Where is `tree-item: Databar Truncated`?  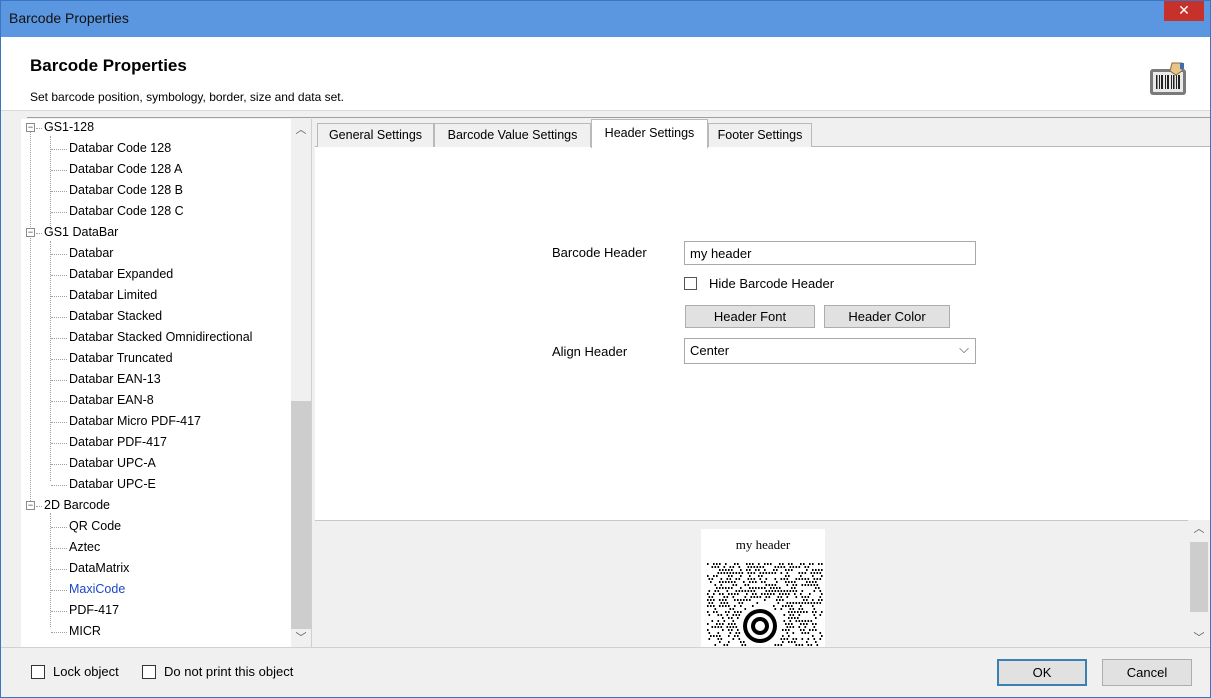
tree-item: Databar Truncated is located at coordinates (121, 358).